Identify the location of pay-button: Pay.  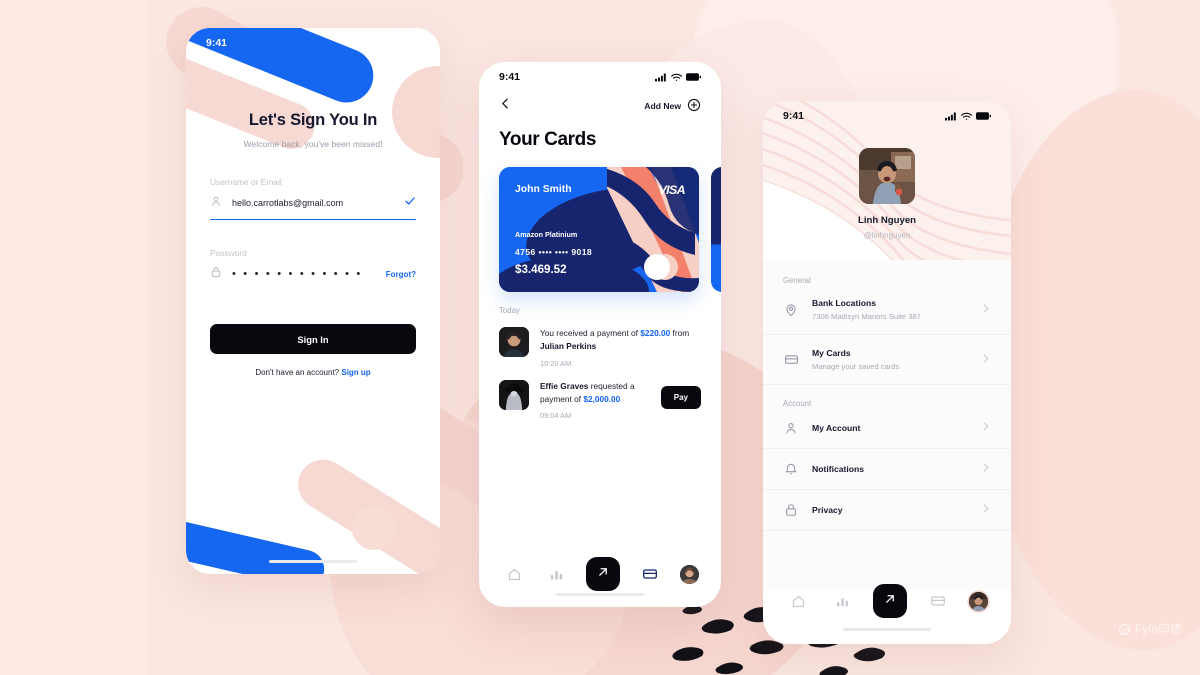
(680, 397).